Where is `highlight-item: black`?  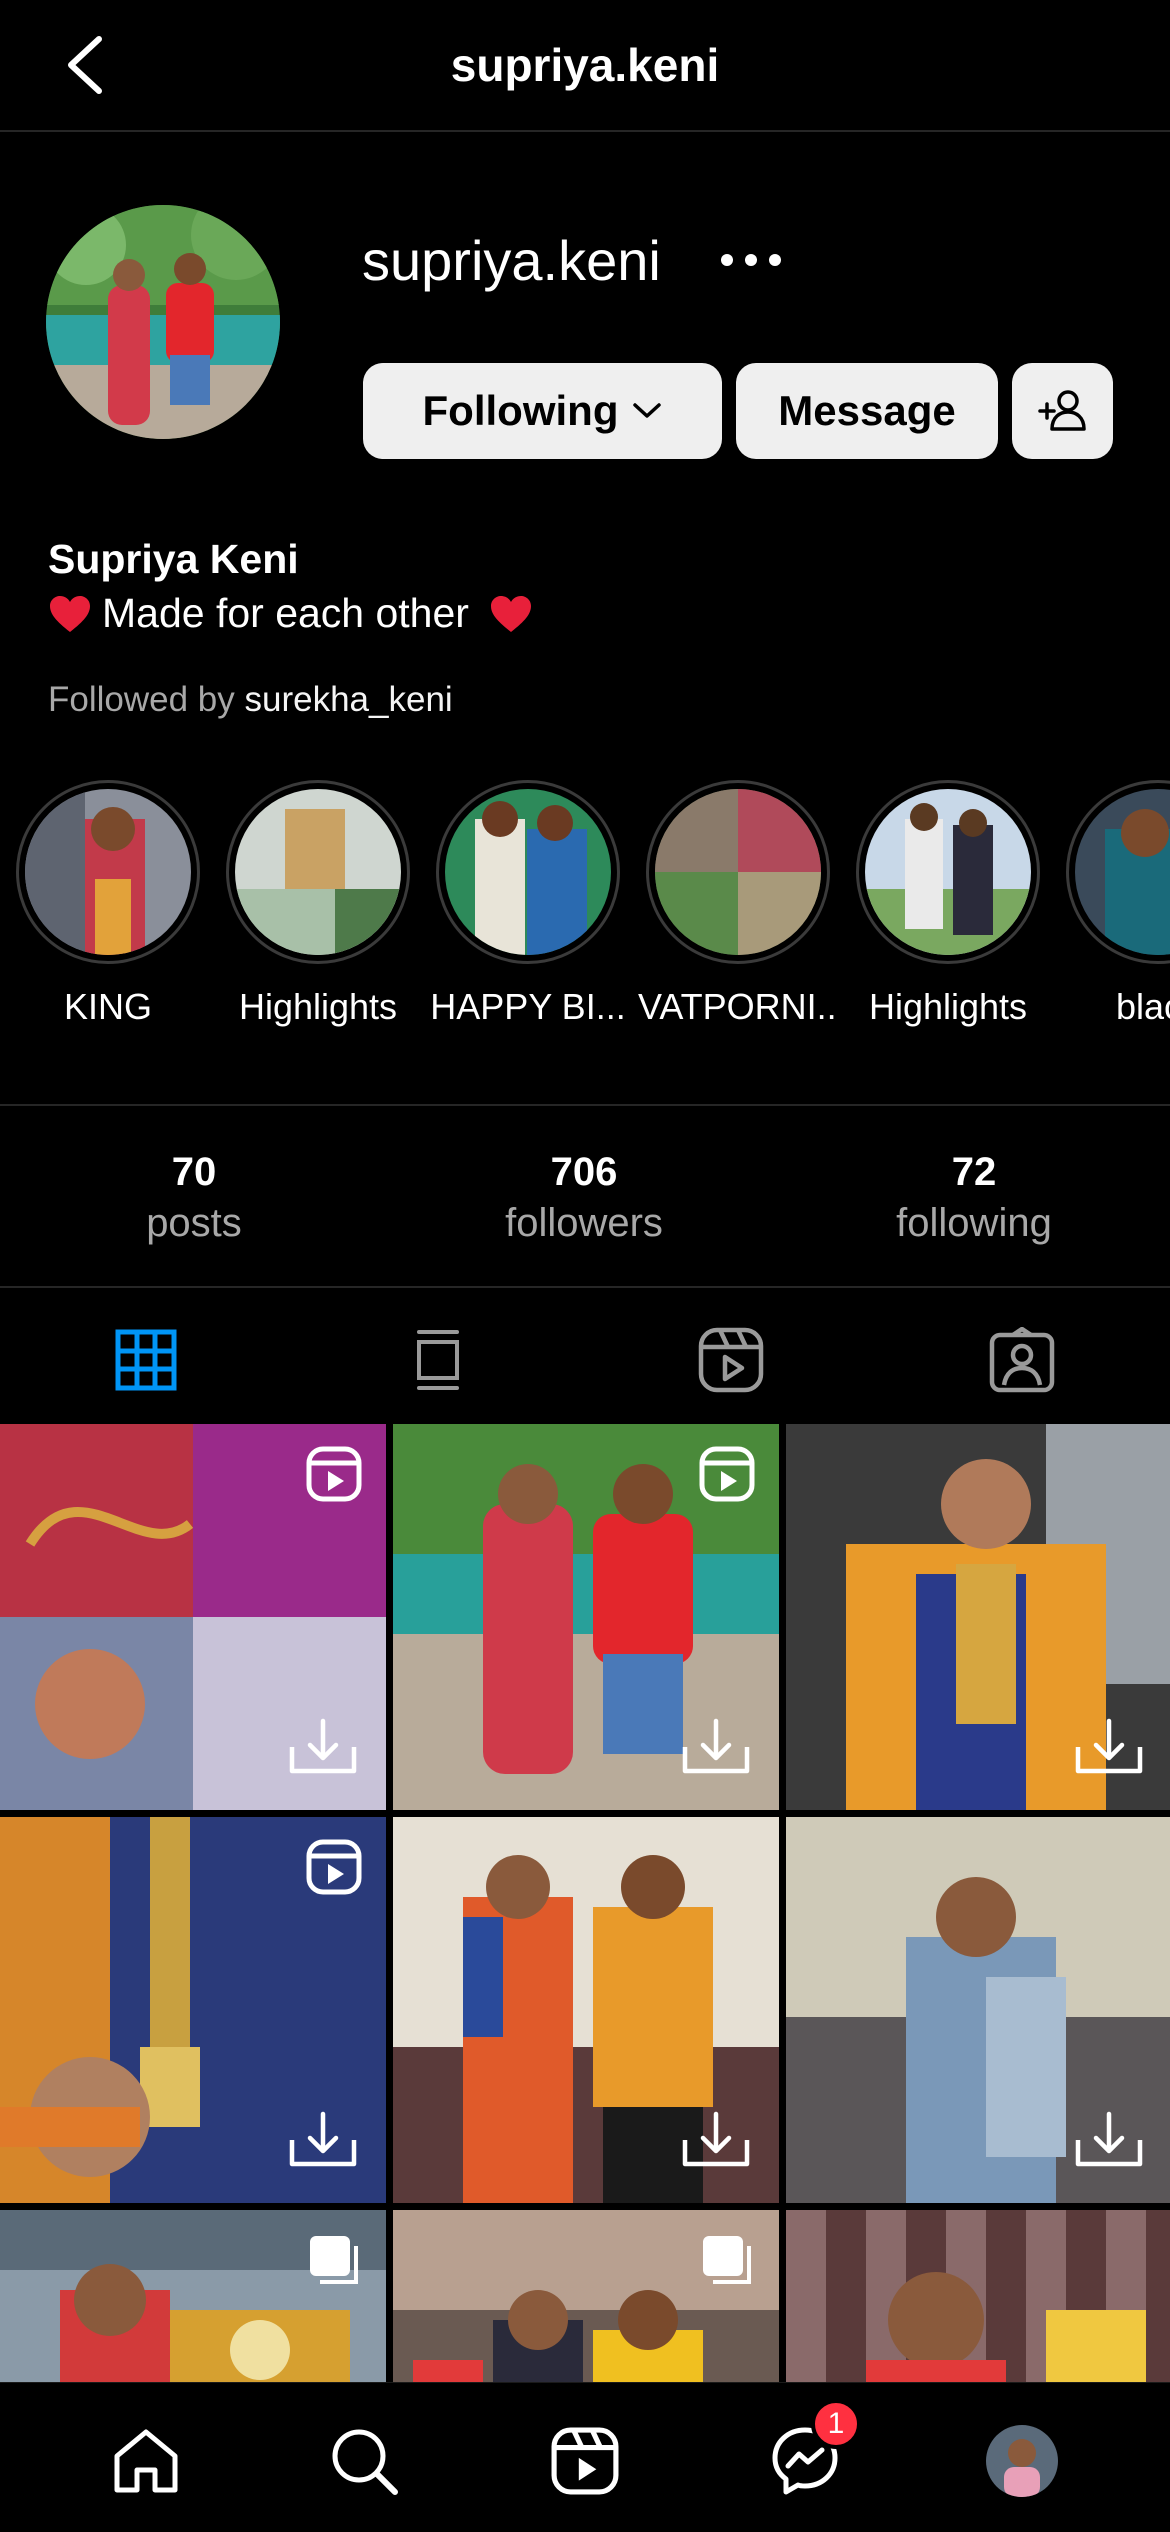
highlight-item: black is located at coordinates (1114, 904).